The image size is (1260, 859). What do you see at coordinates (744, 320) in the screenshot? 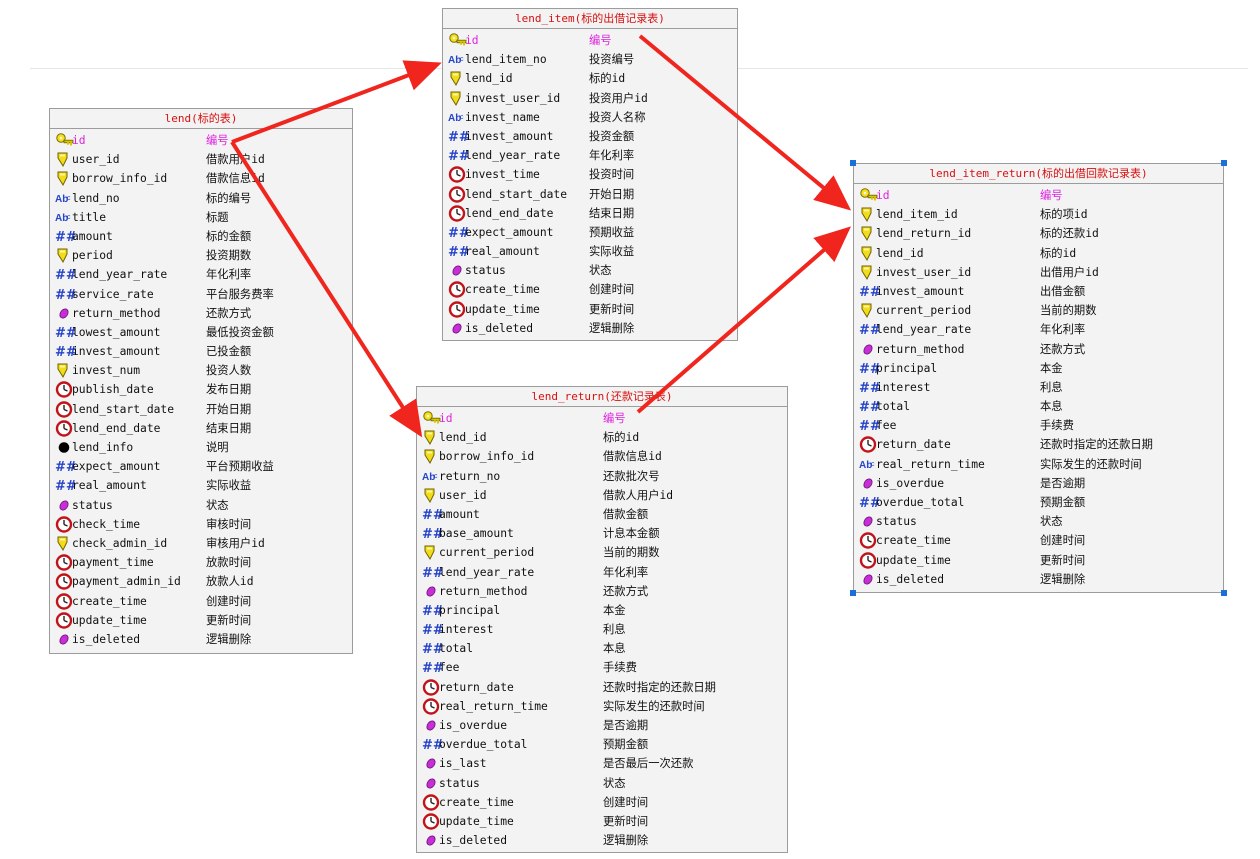
I see `arrow-lend-return-to-lend-item-return` at bounding box center [744, 320].